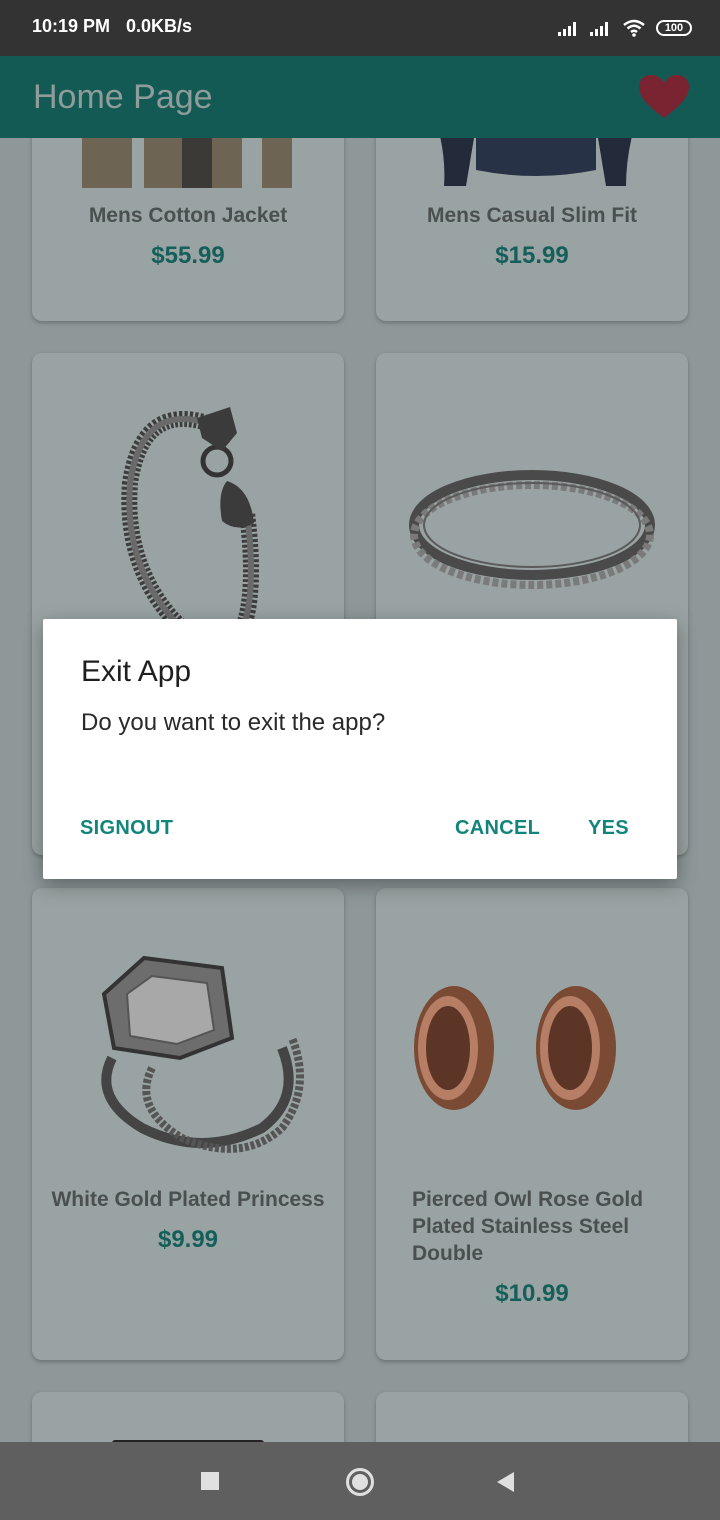 This screenshot has height=1520, width=720. I want to click on product-card: Mens Cotton Jacket $55.99, so click(188, 229).